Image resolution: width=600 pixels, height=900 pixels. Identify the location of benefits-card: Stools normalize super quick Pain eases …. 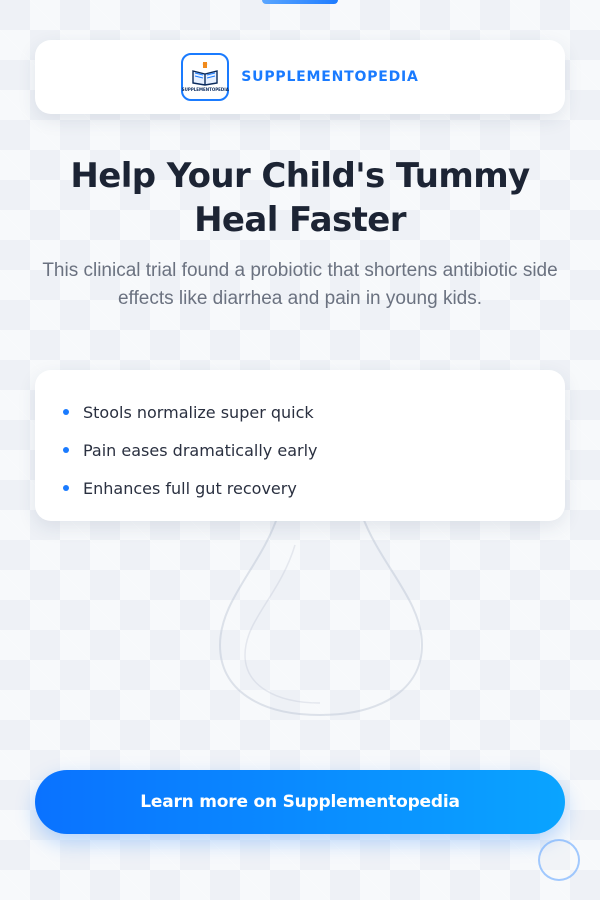
(300, 445).